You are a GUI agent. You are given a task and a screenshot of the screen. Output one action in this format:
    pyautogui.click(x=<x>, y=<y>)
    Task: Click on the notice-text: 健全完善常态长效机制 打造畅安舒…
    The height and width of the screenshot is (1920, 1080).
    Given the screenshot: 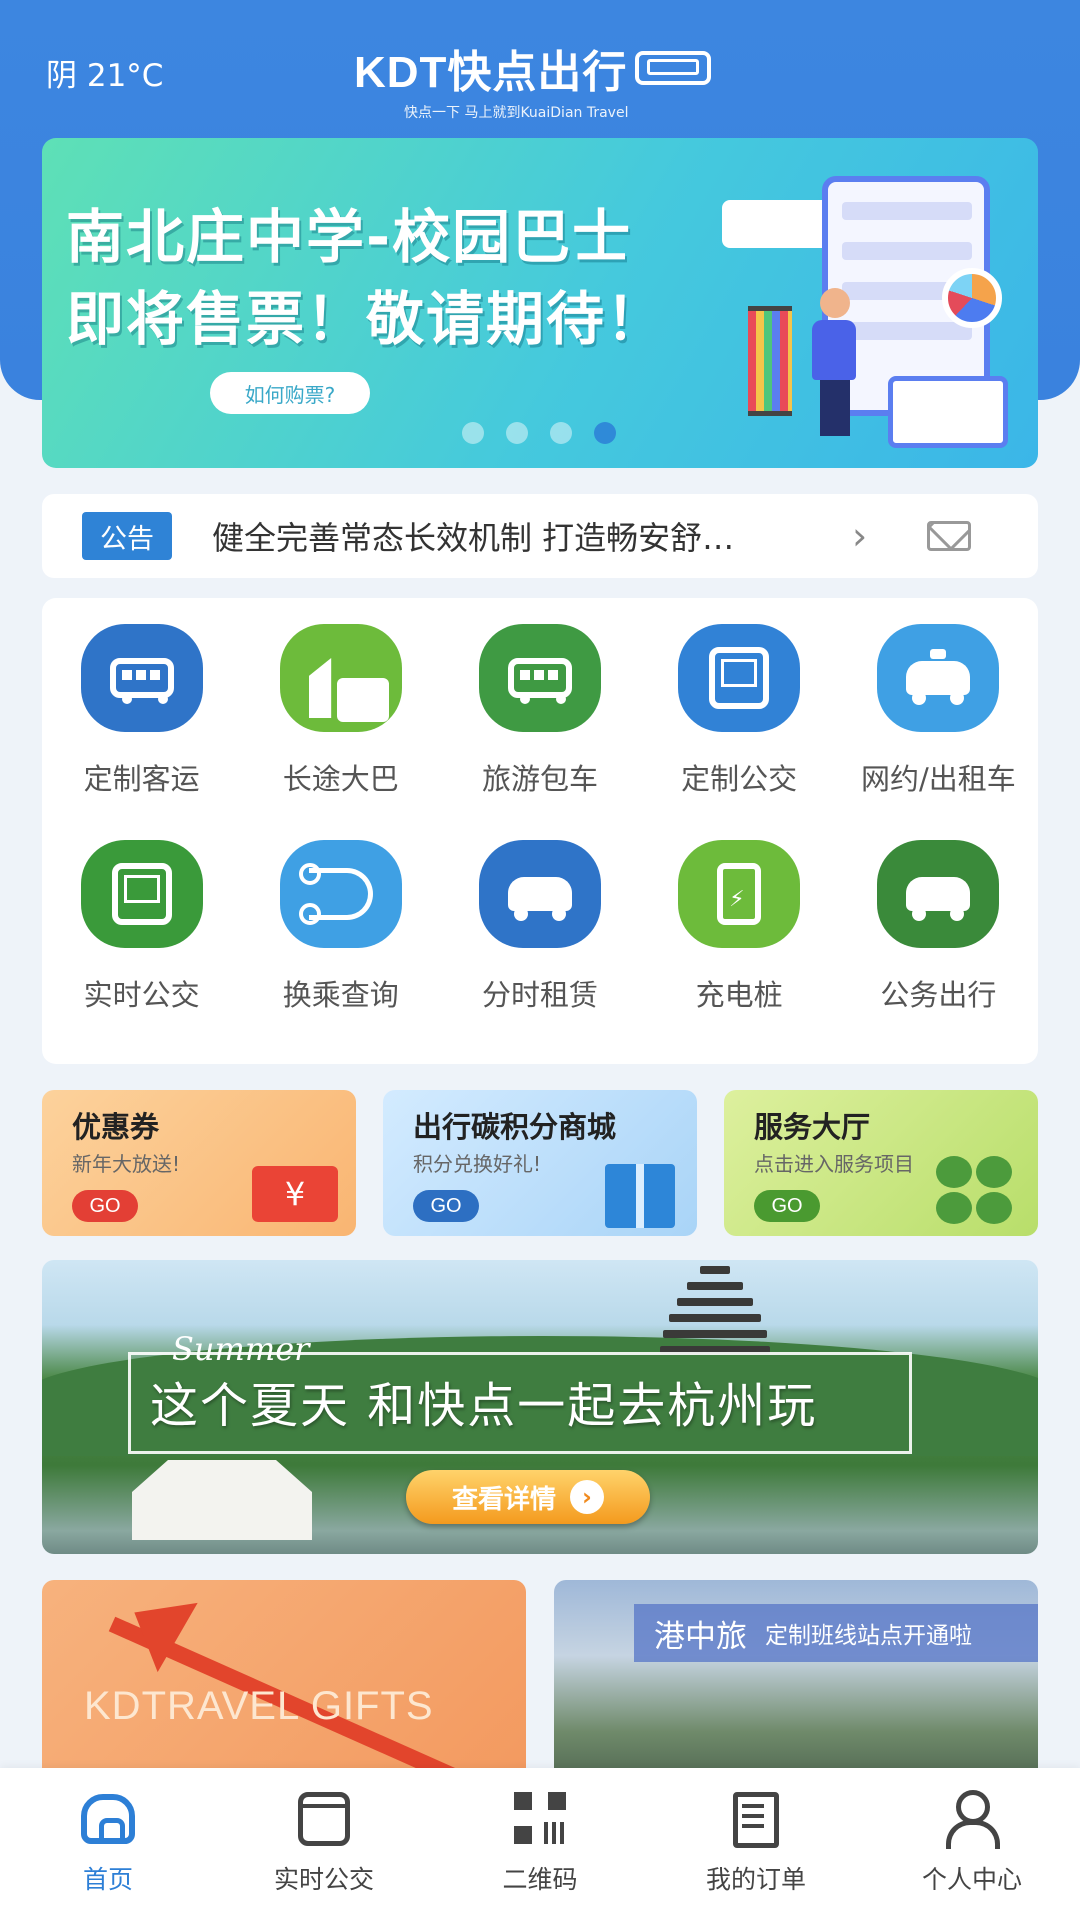 What is the action you would take?
    pyautogui.click(x=512, y=536)
    